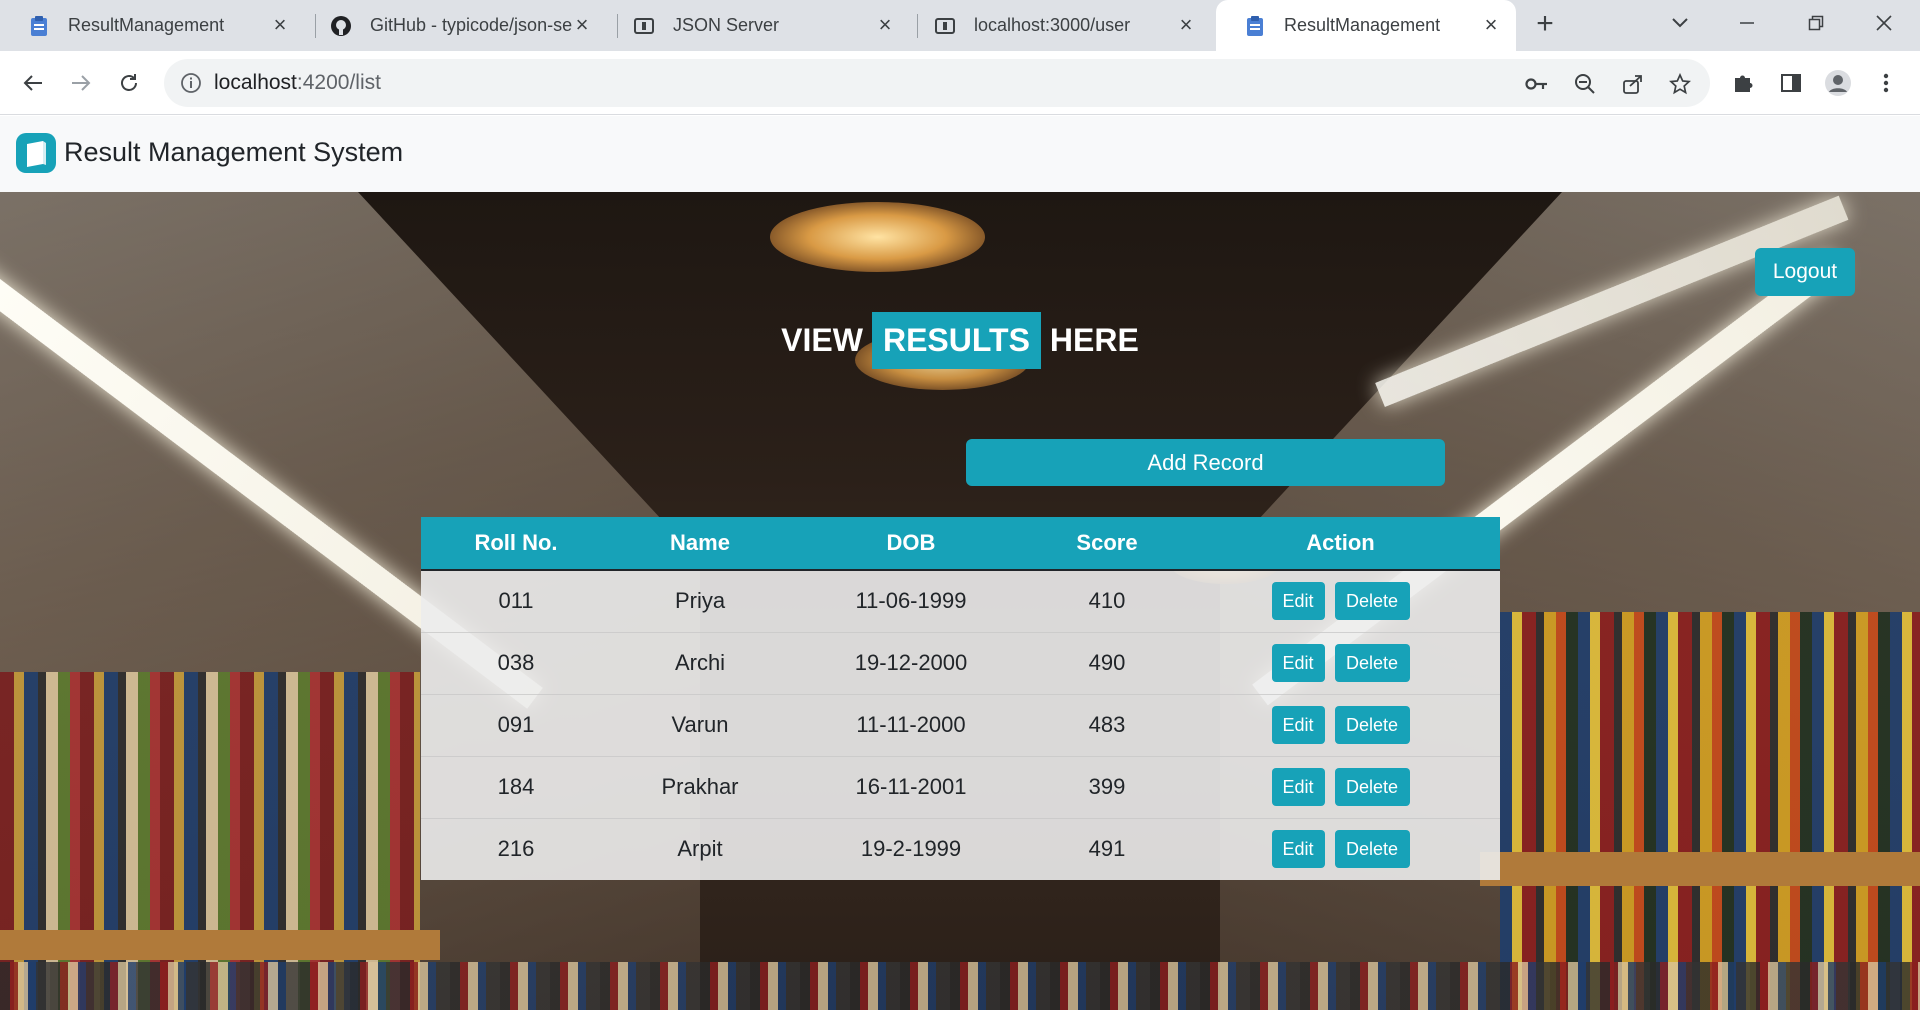 The image size is (1920, 1010). Describe the element at coordinates (1107, 849) in the screenshot. I see `cell-score: 491` at that location.